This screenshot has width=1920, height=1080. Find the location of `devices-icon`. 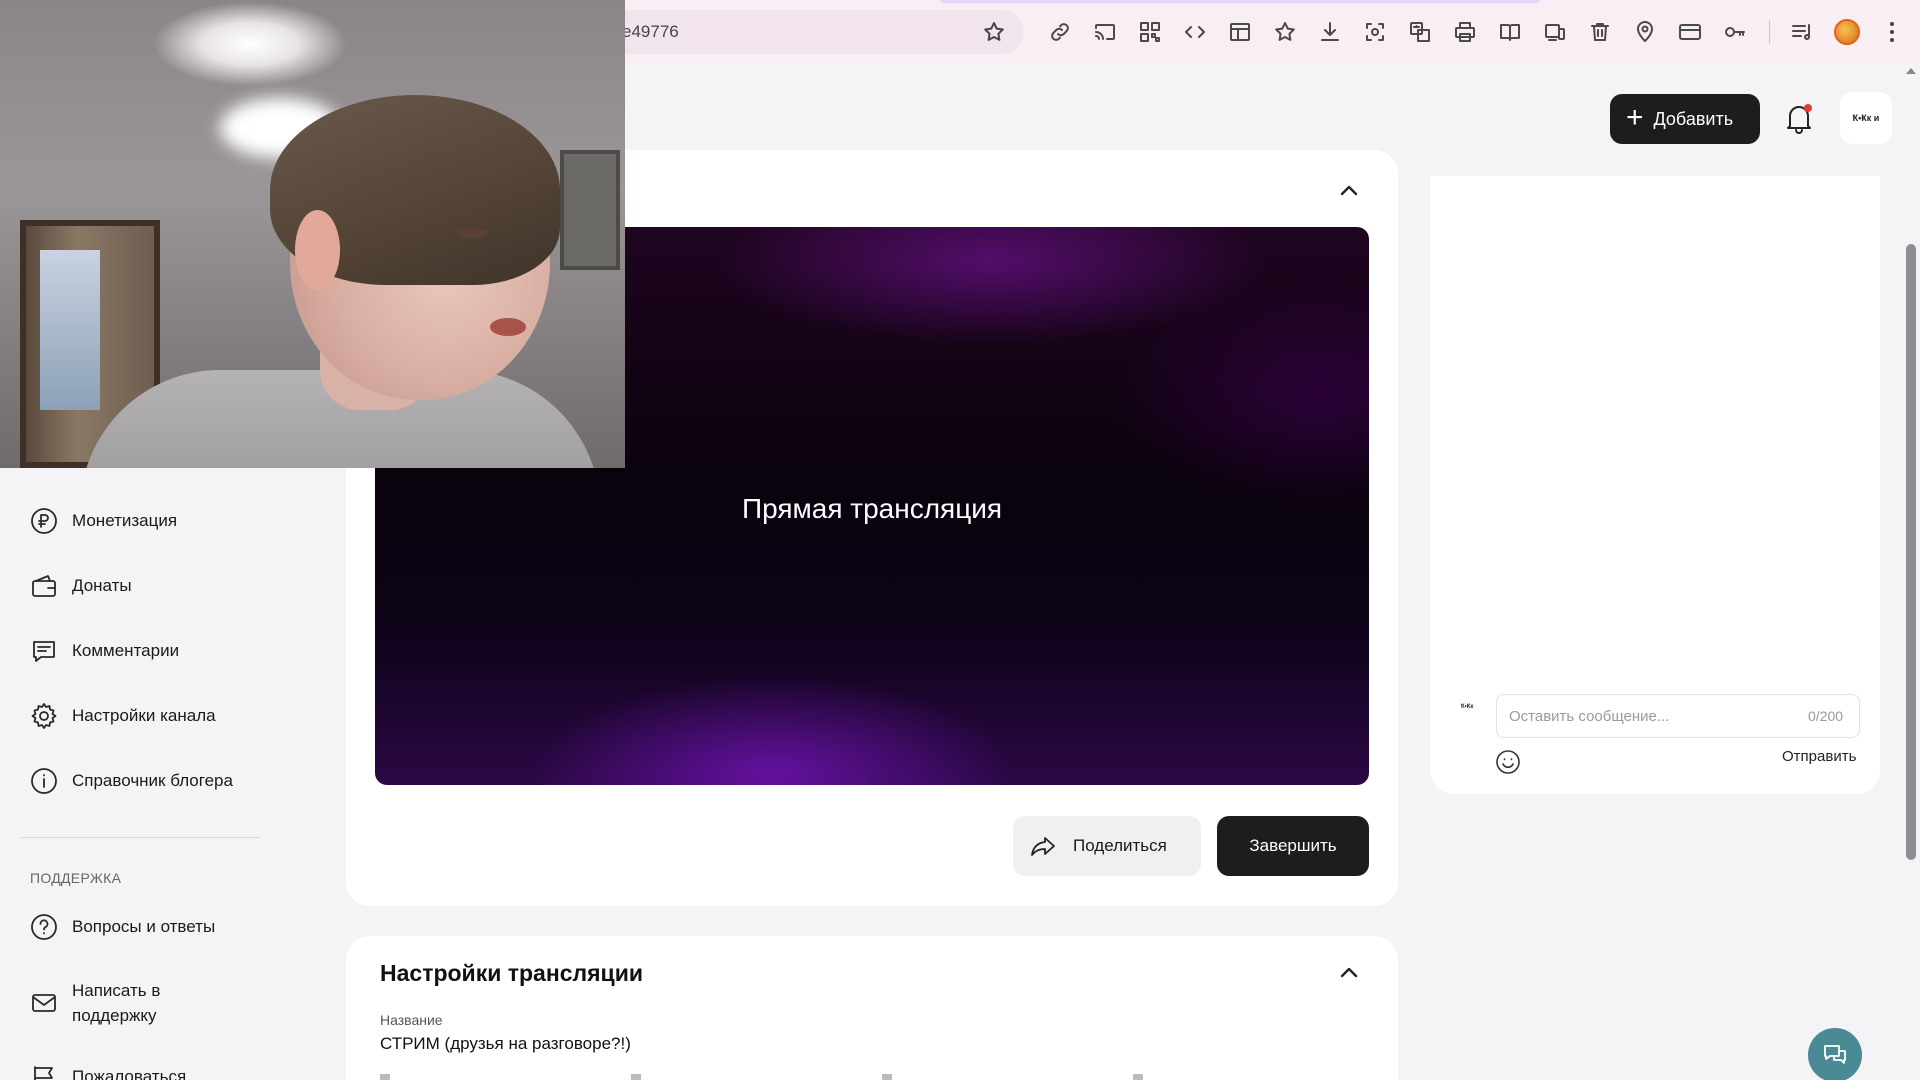

devices-icon is located at coordinates (1555, 32).